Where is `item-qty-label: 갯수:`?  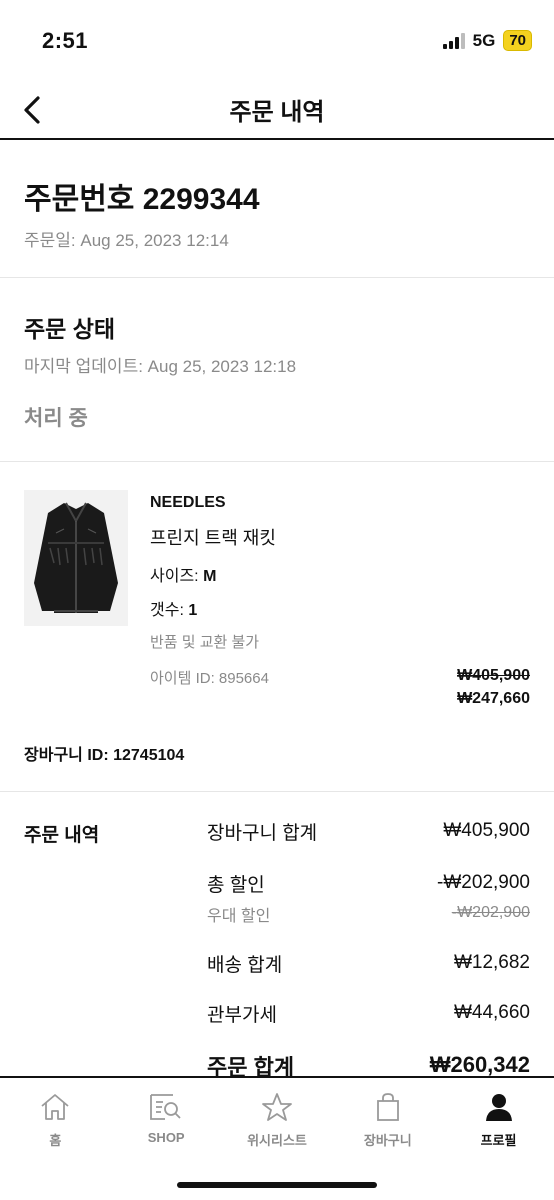
item-qty-label: 갯수: is located at coordinates (169, 610).